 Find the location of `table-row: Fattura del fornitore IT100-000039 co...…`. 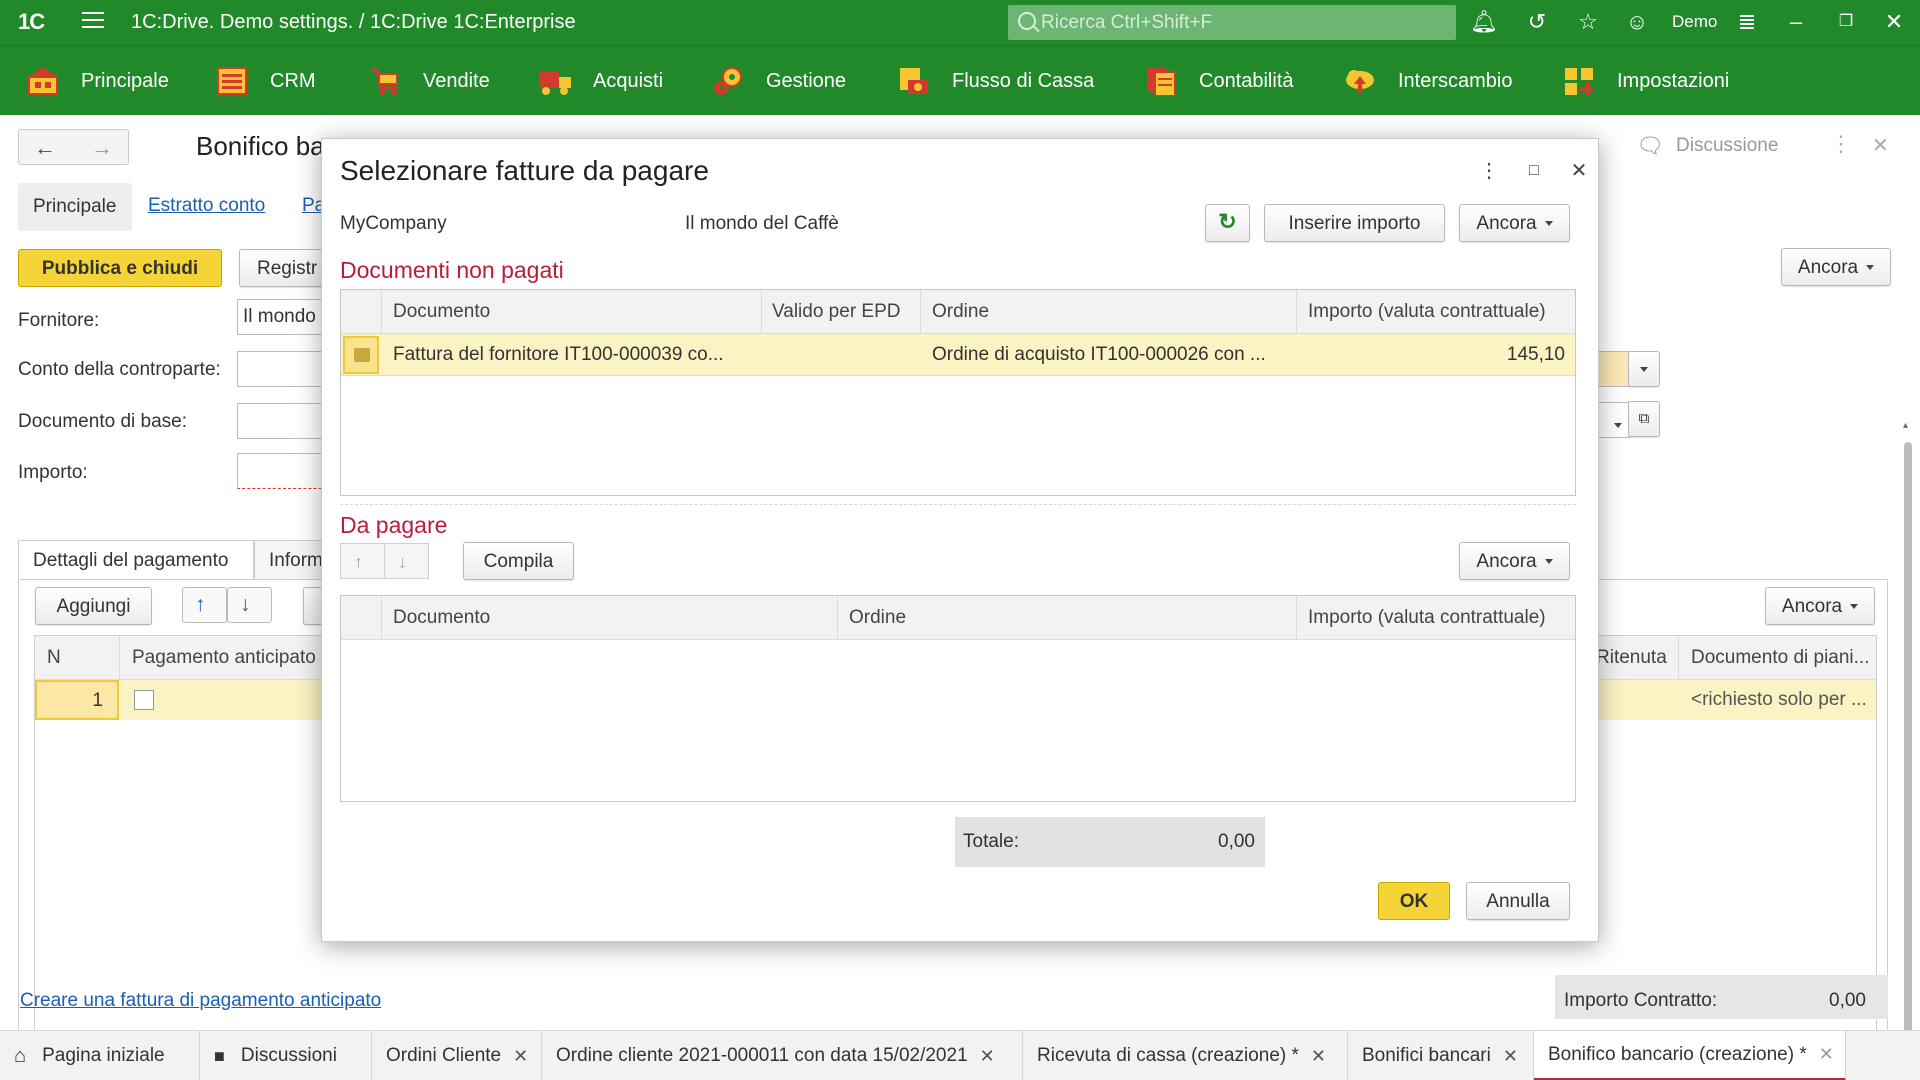

table-row: Fattura del fornitore IT100-000039 co...… is located at coordinates (958, 355).